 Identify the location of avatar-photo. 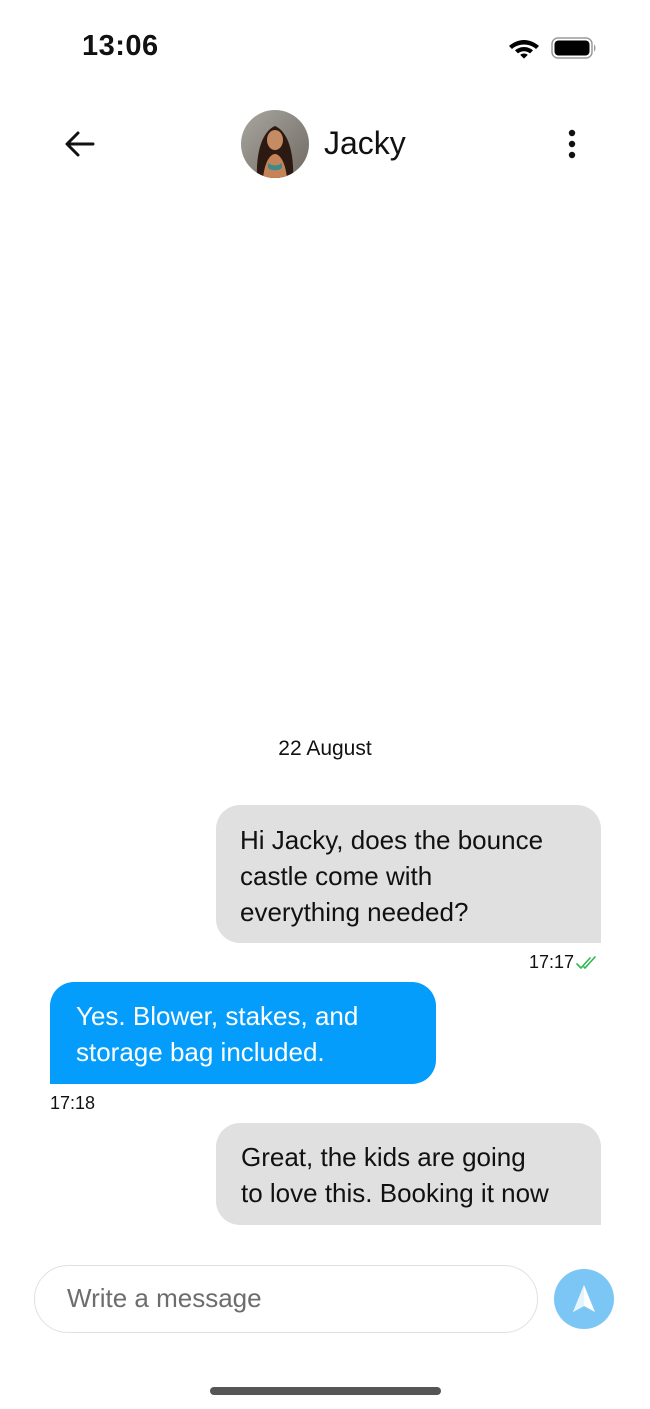
(275, 144).